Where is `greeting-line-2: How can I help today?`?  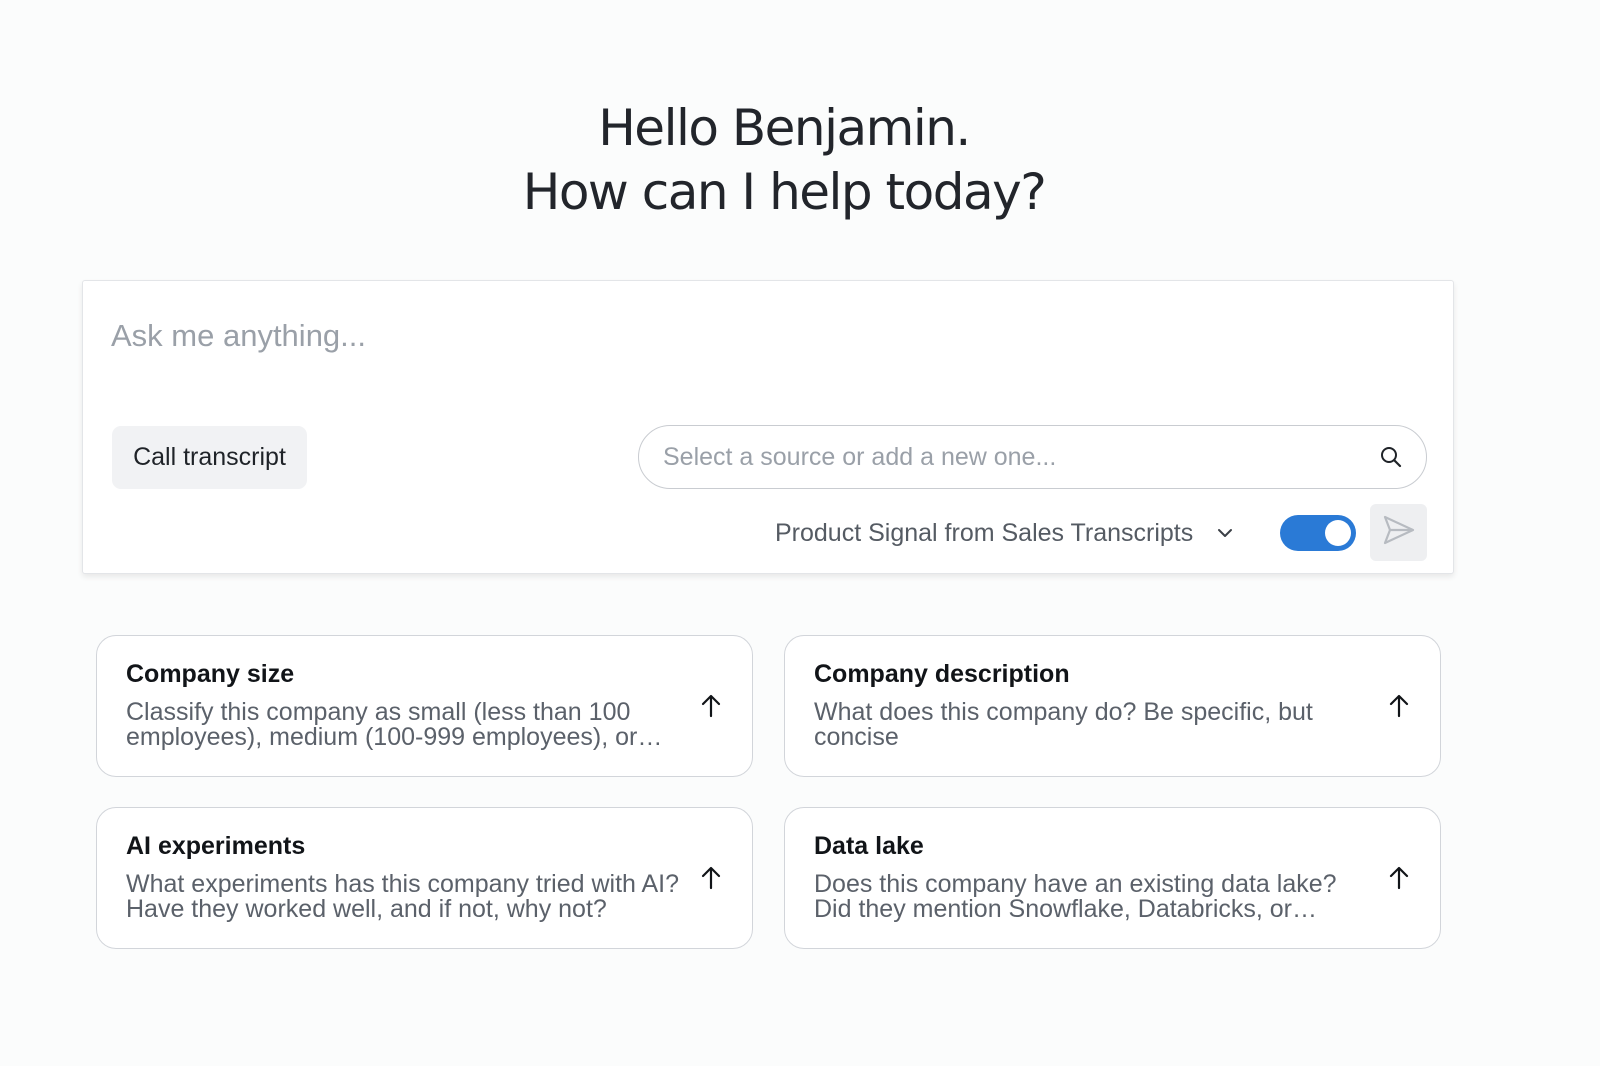 greeting-line-2: How can I help today? is located at coordinates (784, 192).